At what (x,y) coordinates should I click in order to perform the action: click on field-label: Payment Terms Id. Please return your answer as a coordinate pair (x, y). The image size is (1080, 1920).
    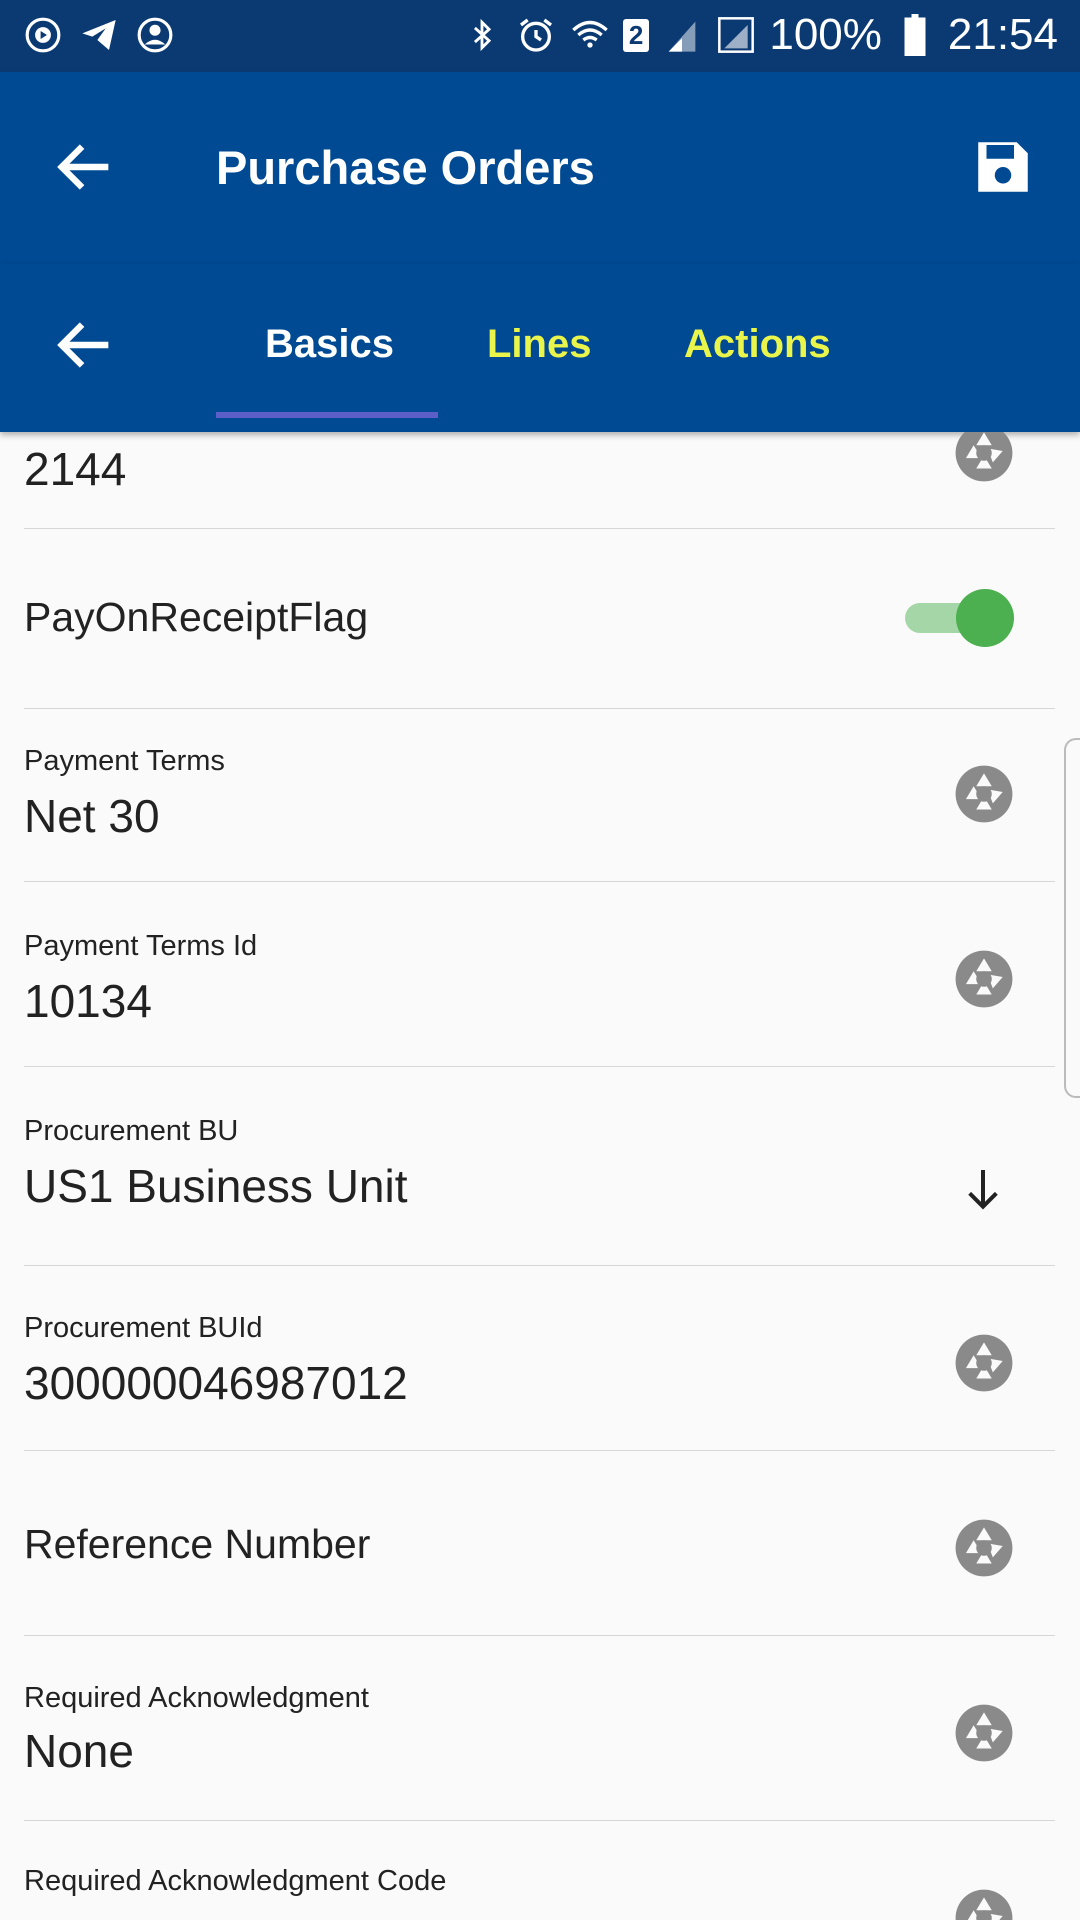
    Looking at the image, I should click on (141, 946).